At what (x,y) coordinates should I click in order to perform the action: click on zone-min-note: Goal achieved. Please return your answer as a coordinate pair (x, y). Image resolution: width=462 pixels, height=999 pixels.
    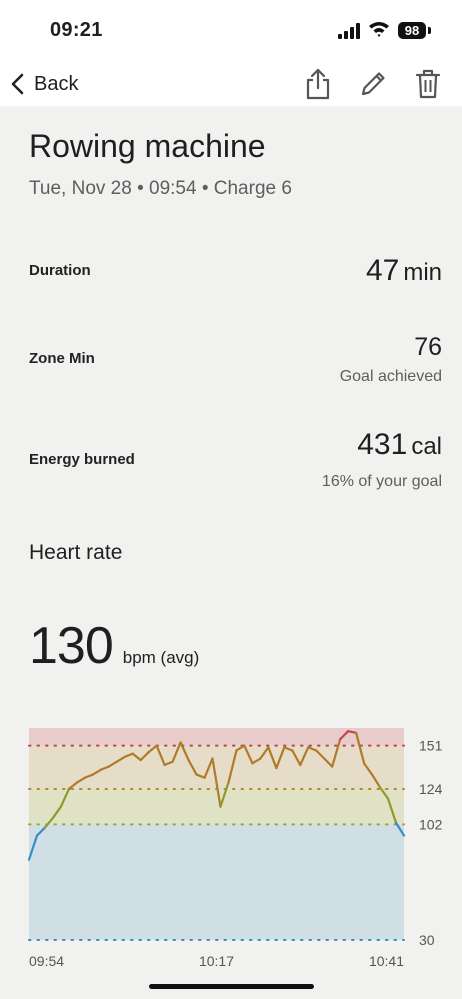
    Looking at the image, I should click on (390, 376).